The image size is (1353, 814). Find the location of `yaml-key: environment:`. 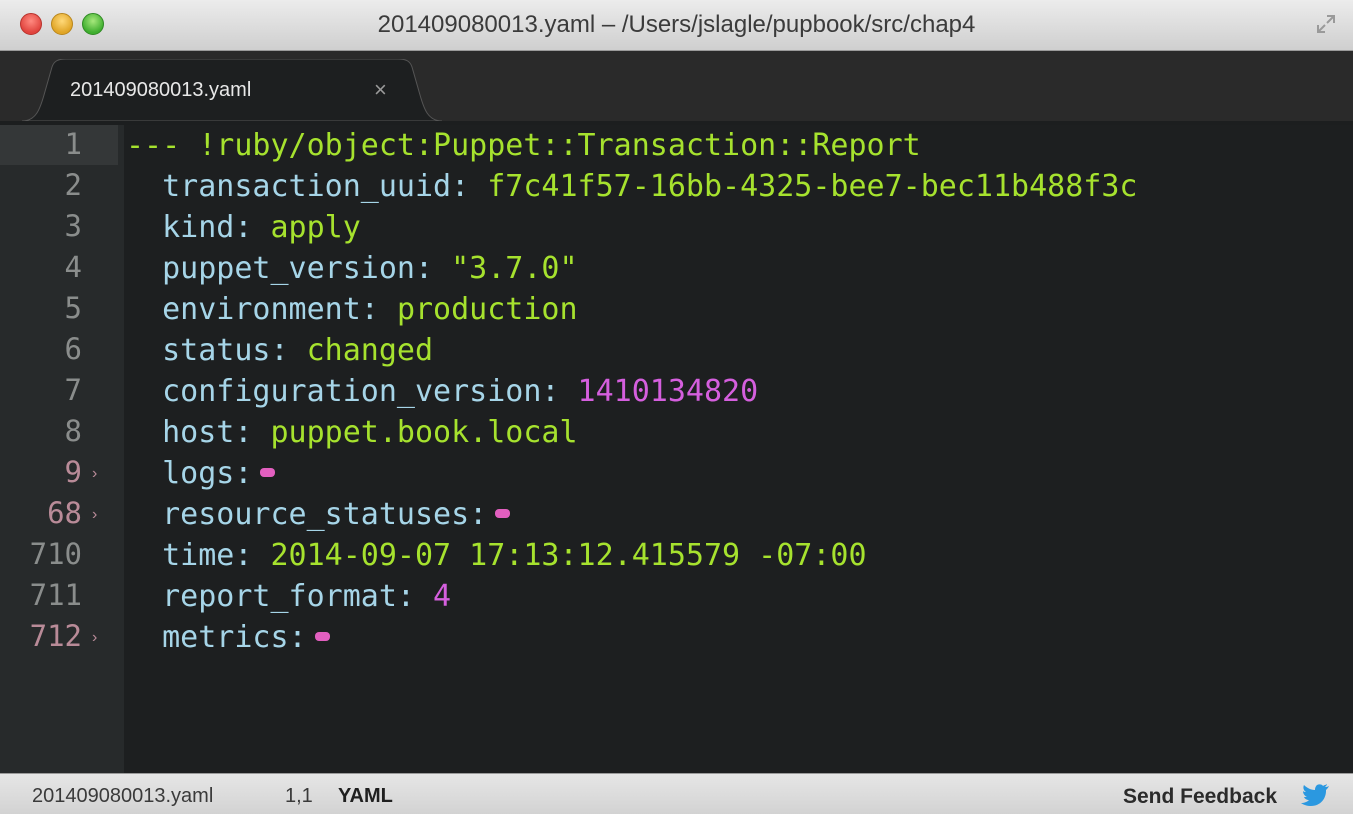

yaml-key: environment: is located at coordinates (252, 309).